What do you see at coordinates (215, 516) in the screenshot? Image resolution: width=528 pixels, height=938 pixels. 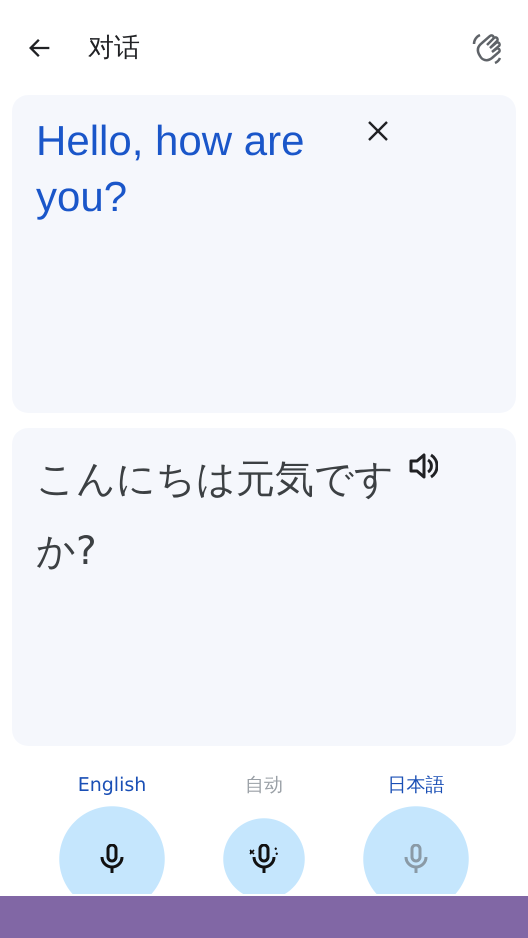 I see `translation-text: こんにちは元気ですか?` at bounding box center [215, 516].